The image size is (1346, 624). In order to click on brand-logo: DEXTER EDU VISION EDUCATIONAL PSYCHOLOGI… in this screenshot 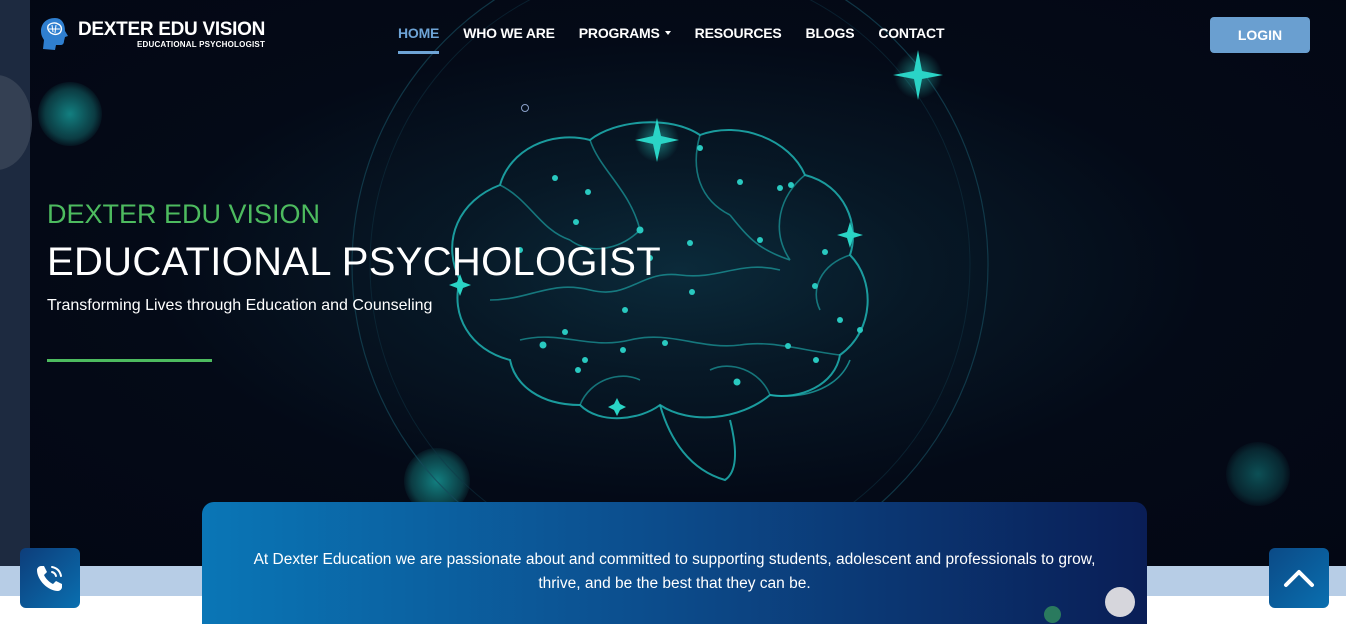, I will do `click(151, 34)`.